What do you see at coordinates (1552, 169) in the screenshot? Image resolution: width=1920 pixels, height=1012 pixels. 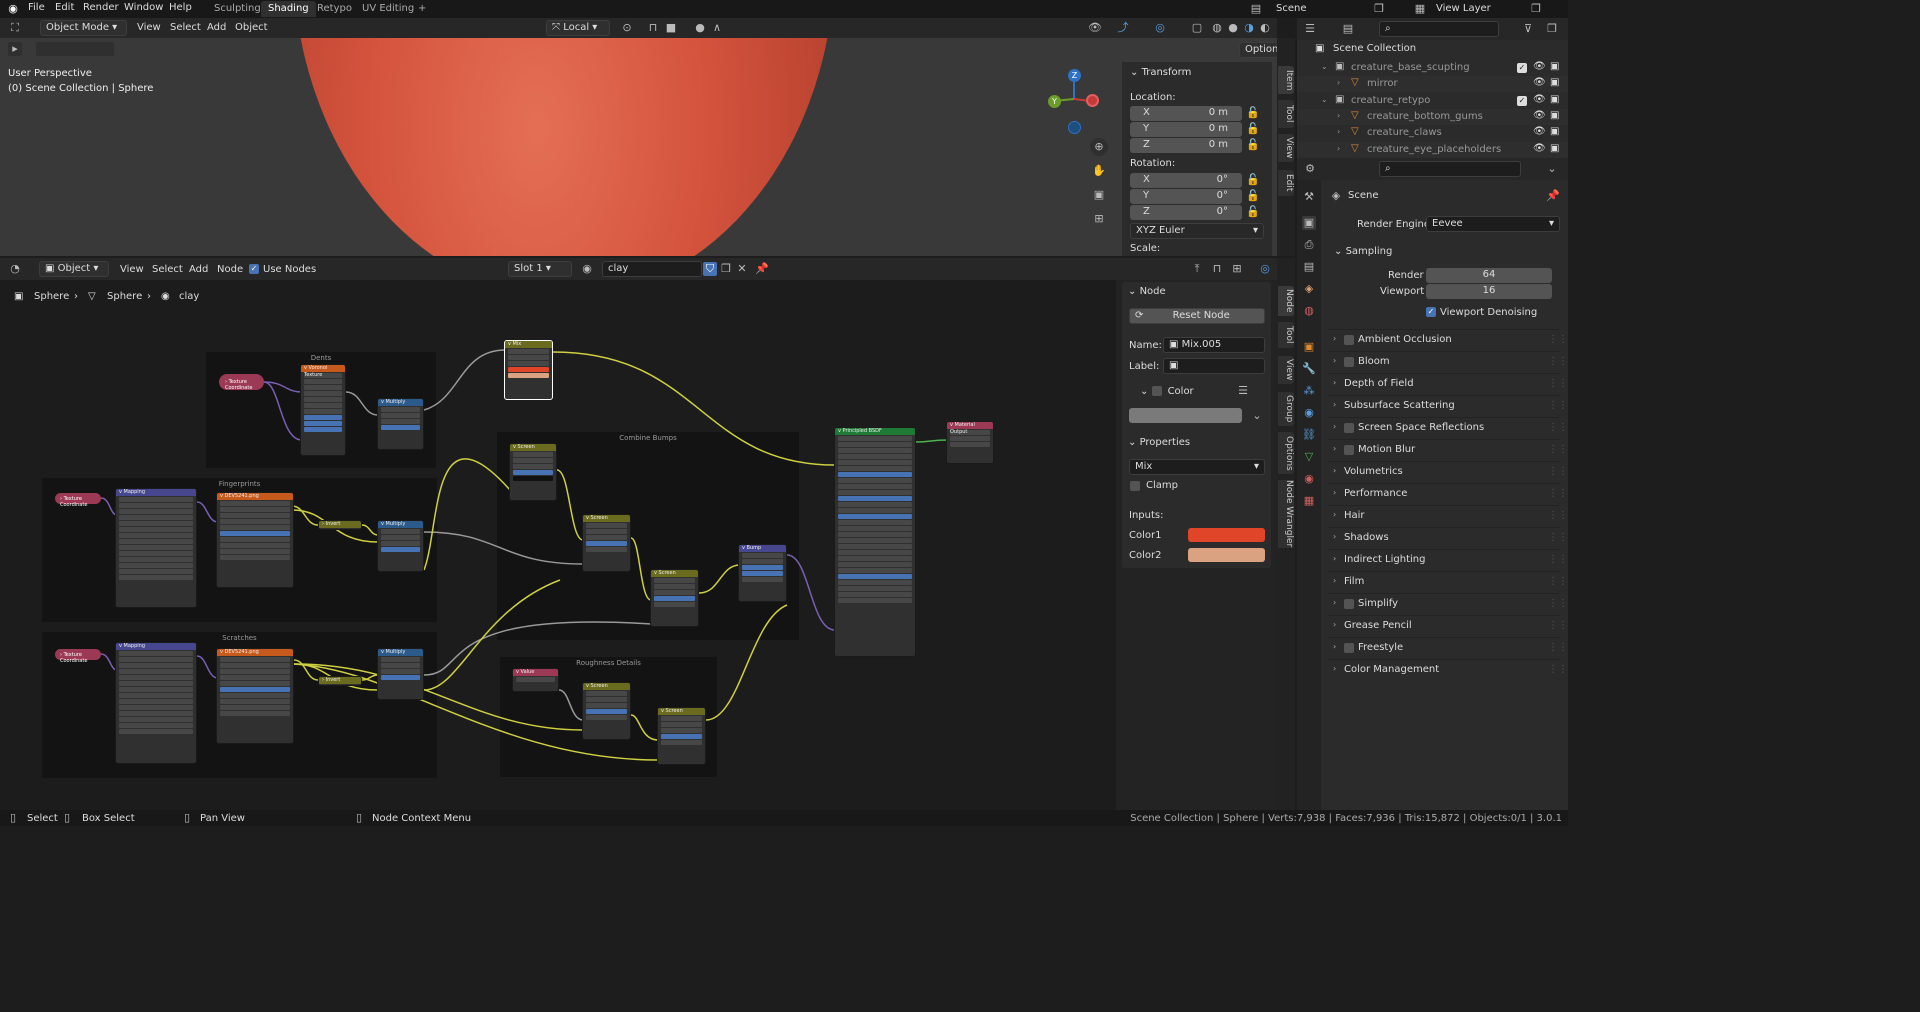 I see `properties-options-icon: ⌄` at bounding box center [1552, 169].